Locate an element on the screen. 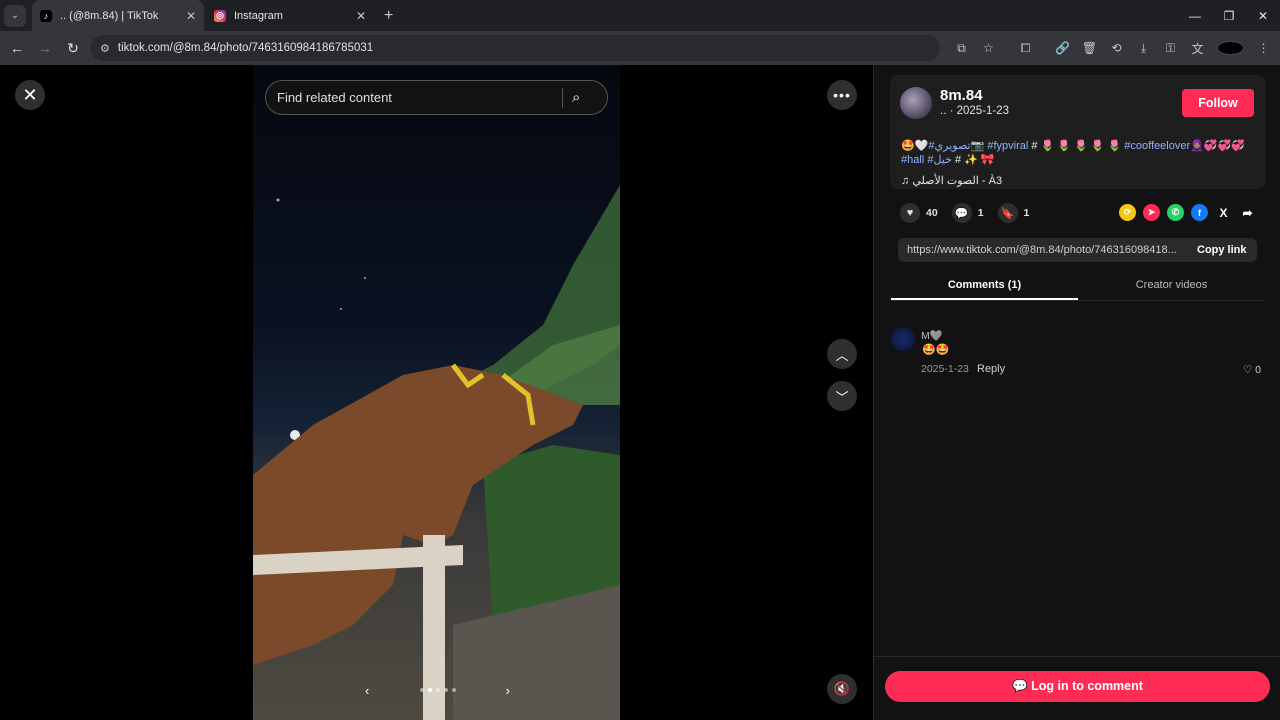  share-arrow-icon: ➦ is located at coordinates (1247, 212).